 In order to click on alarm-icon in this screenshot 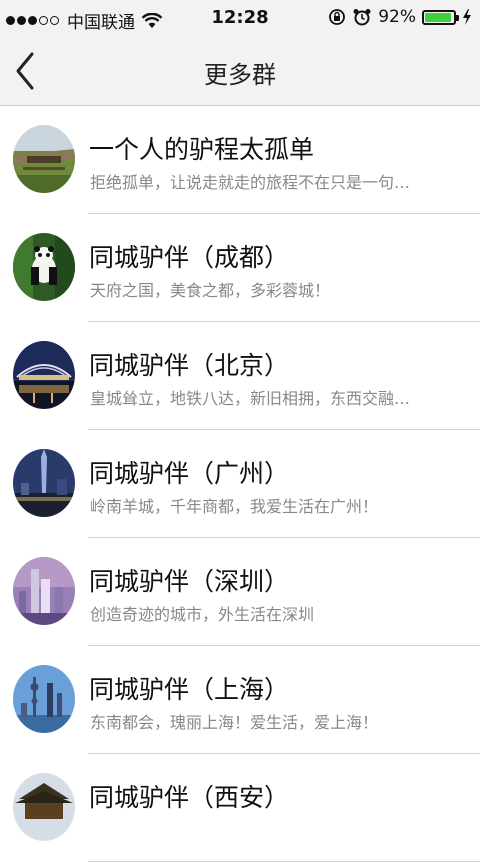, I will do `click(362, 17)`.